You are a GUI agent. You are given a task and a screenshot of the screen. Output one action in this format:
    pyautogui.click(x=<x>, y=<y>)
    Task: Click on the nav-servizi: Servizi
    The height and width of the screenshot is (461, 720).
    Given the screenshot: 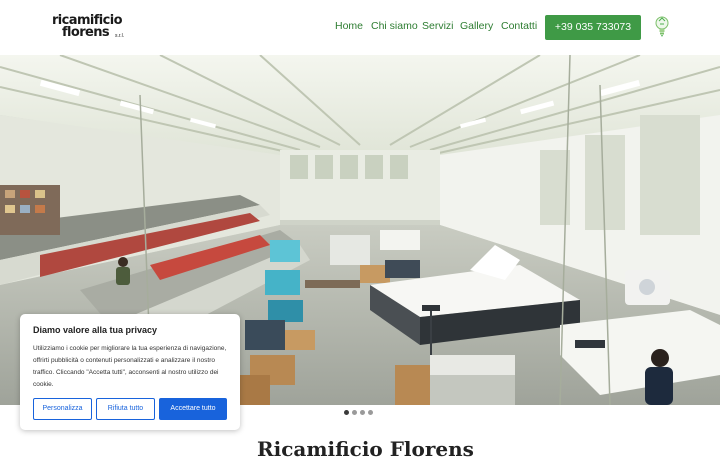 What is the action you would take?
    pyautogui.click(x=438, y=26)
    